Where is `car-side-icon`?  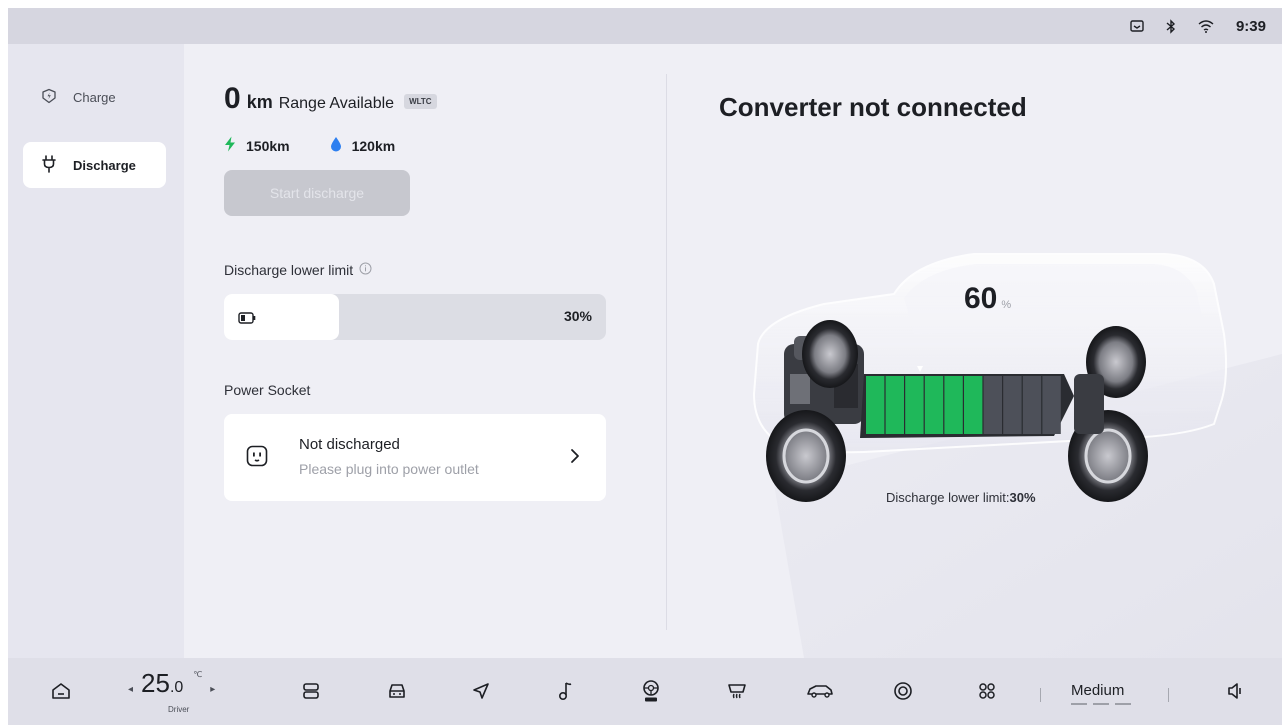
car-side-icon is located at coordinates (820, 691).